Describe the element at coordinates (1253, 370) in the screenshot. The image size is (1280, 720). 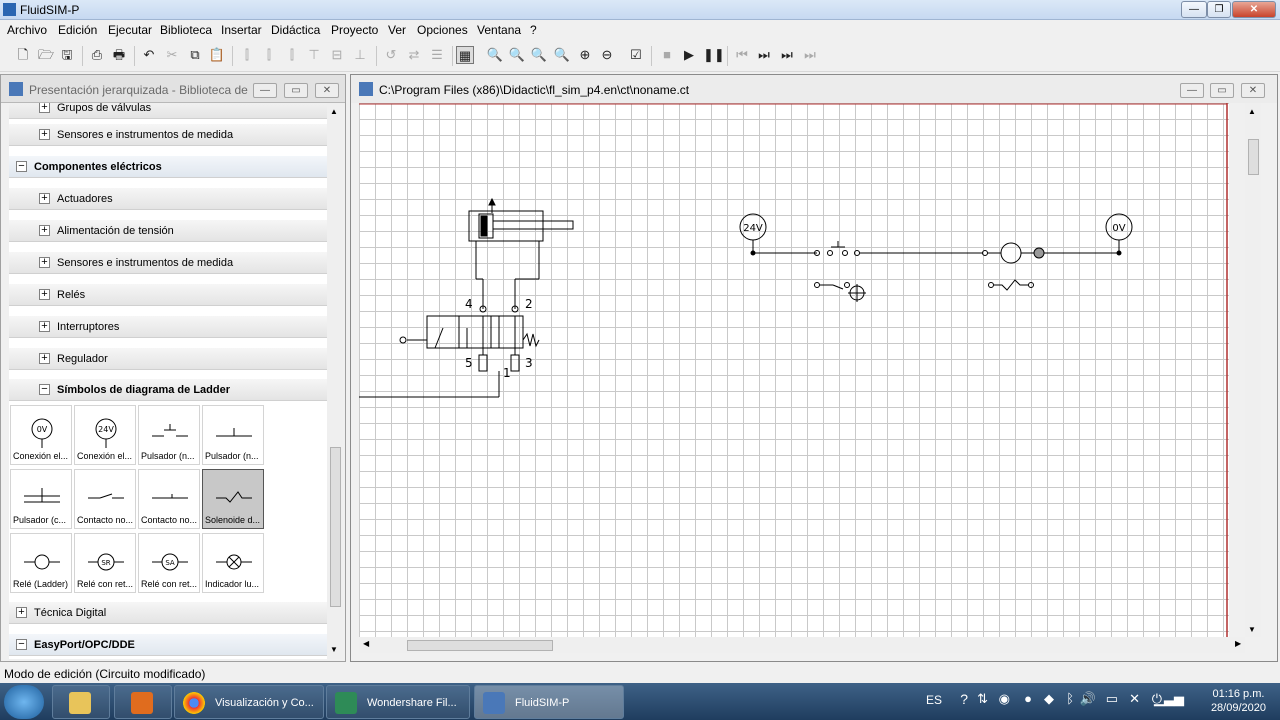
I see `circuit-vertical-scrollbar: ▲ ▼` at that location.